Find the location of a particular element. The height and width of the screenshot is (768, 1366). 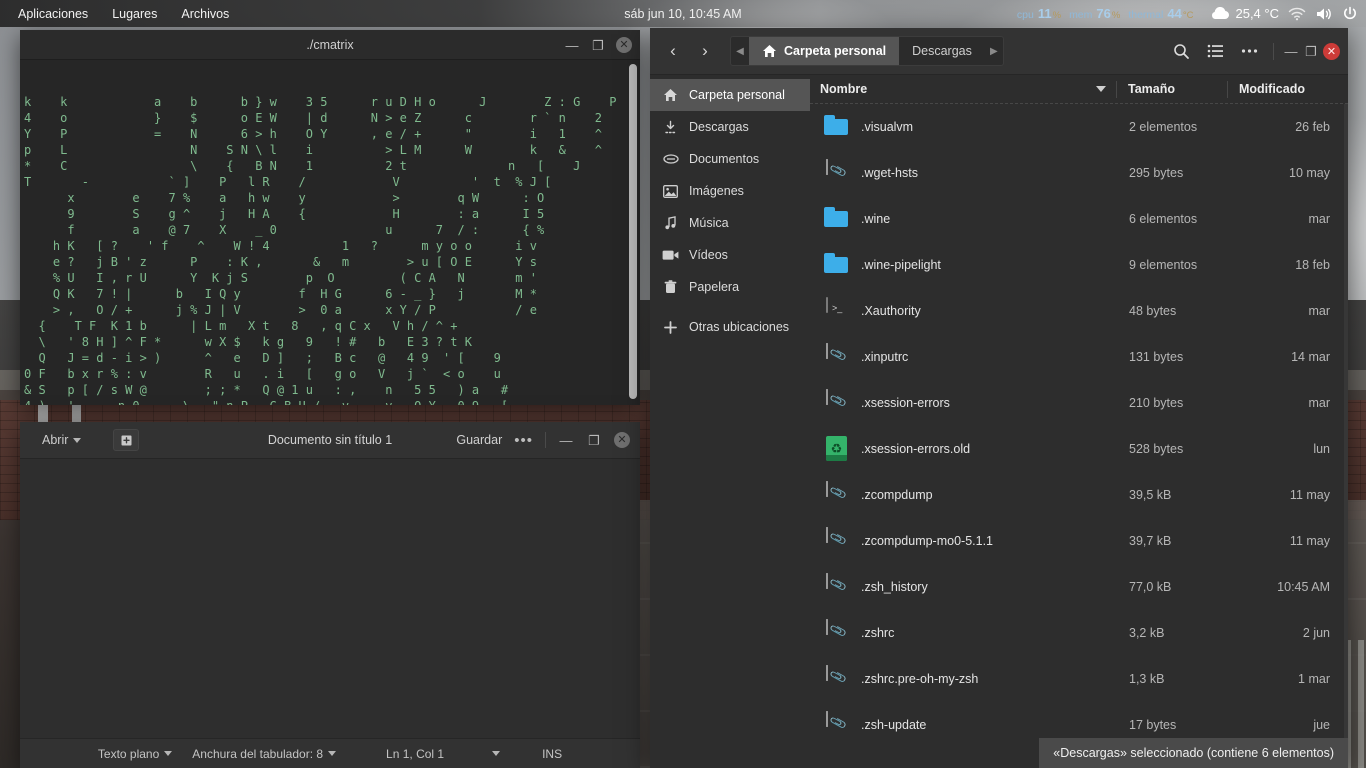

editor-menu-button: ••• is located at coordinates (523, 440).